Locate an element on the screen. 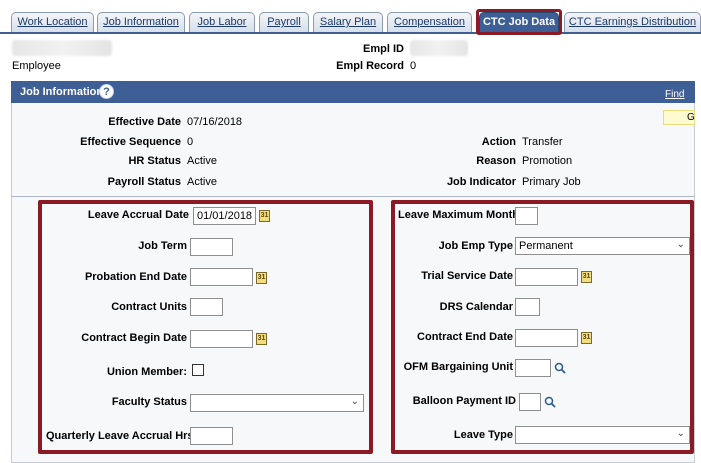 The height and width of the screenshot is (463, 701). union-member-label: Union Member: is located at coordinates (146, 372).